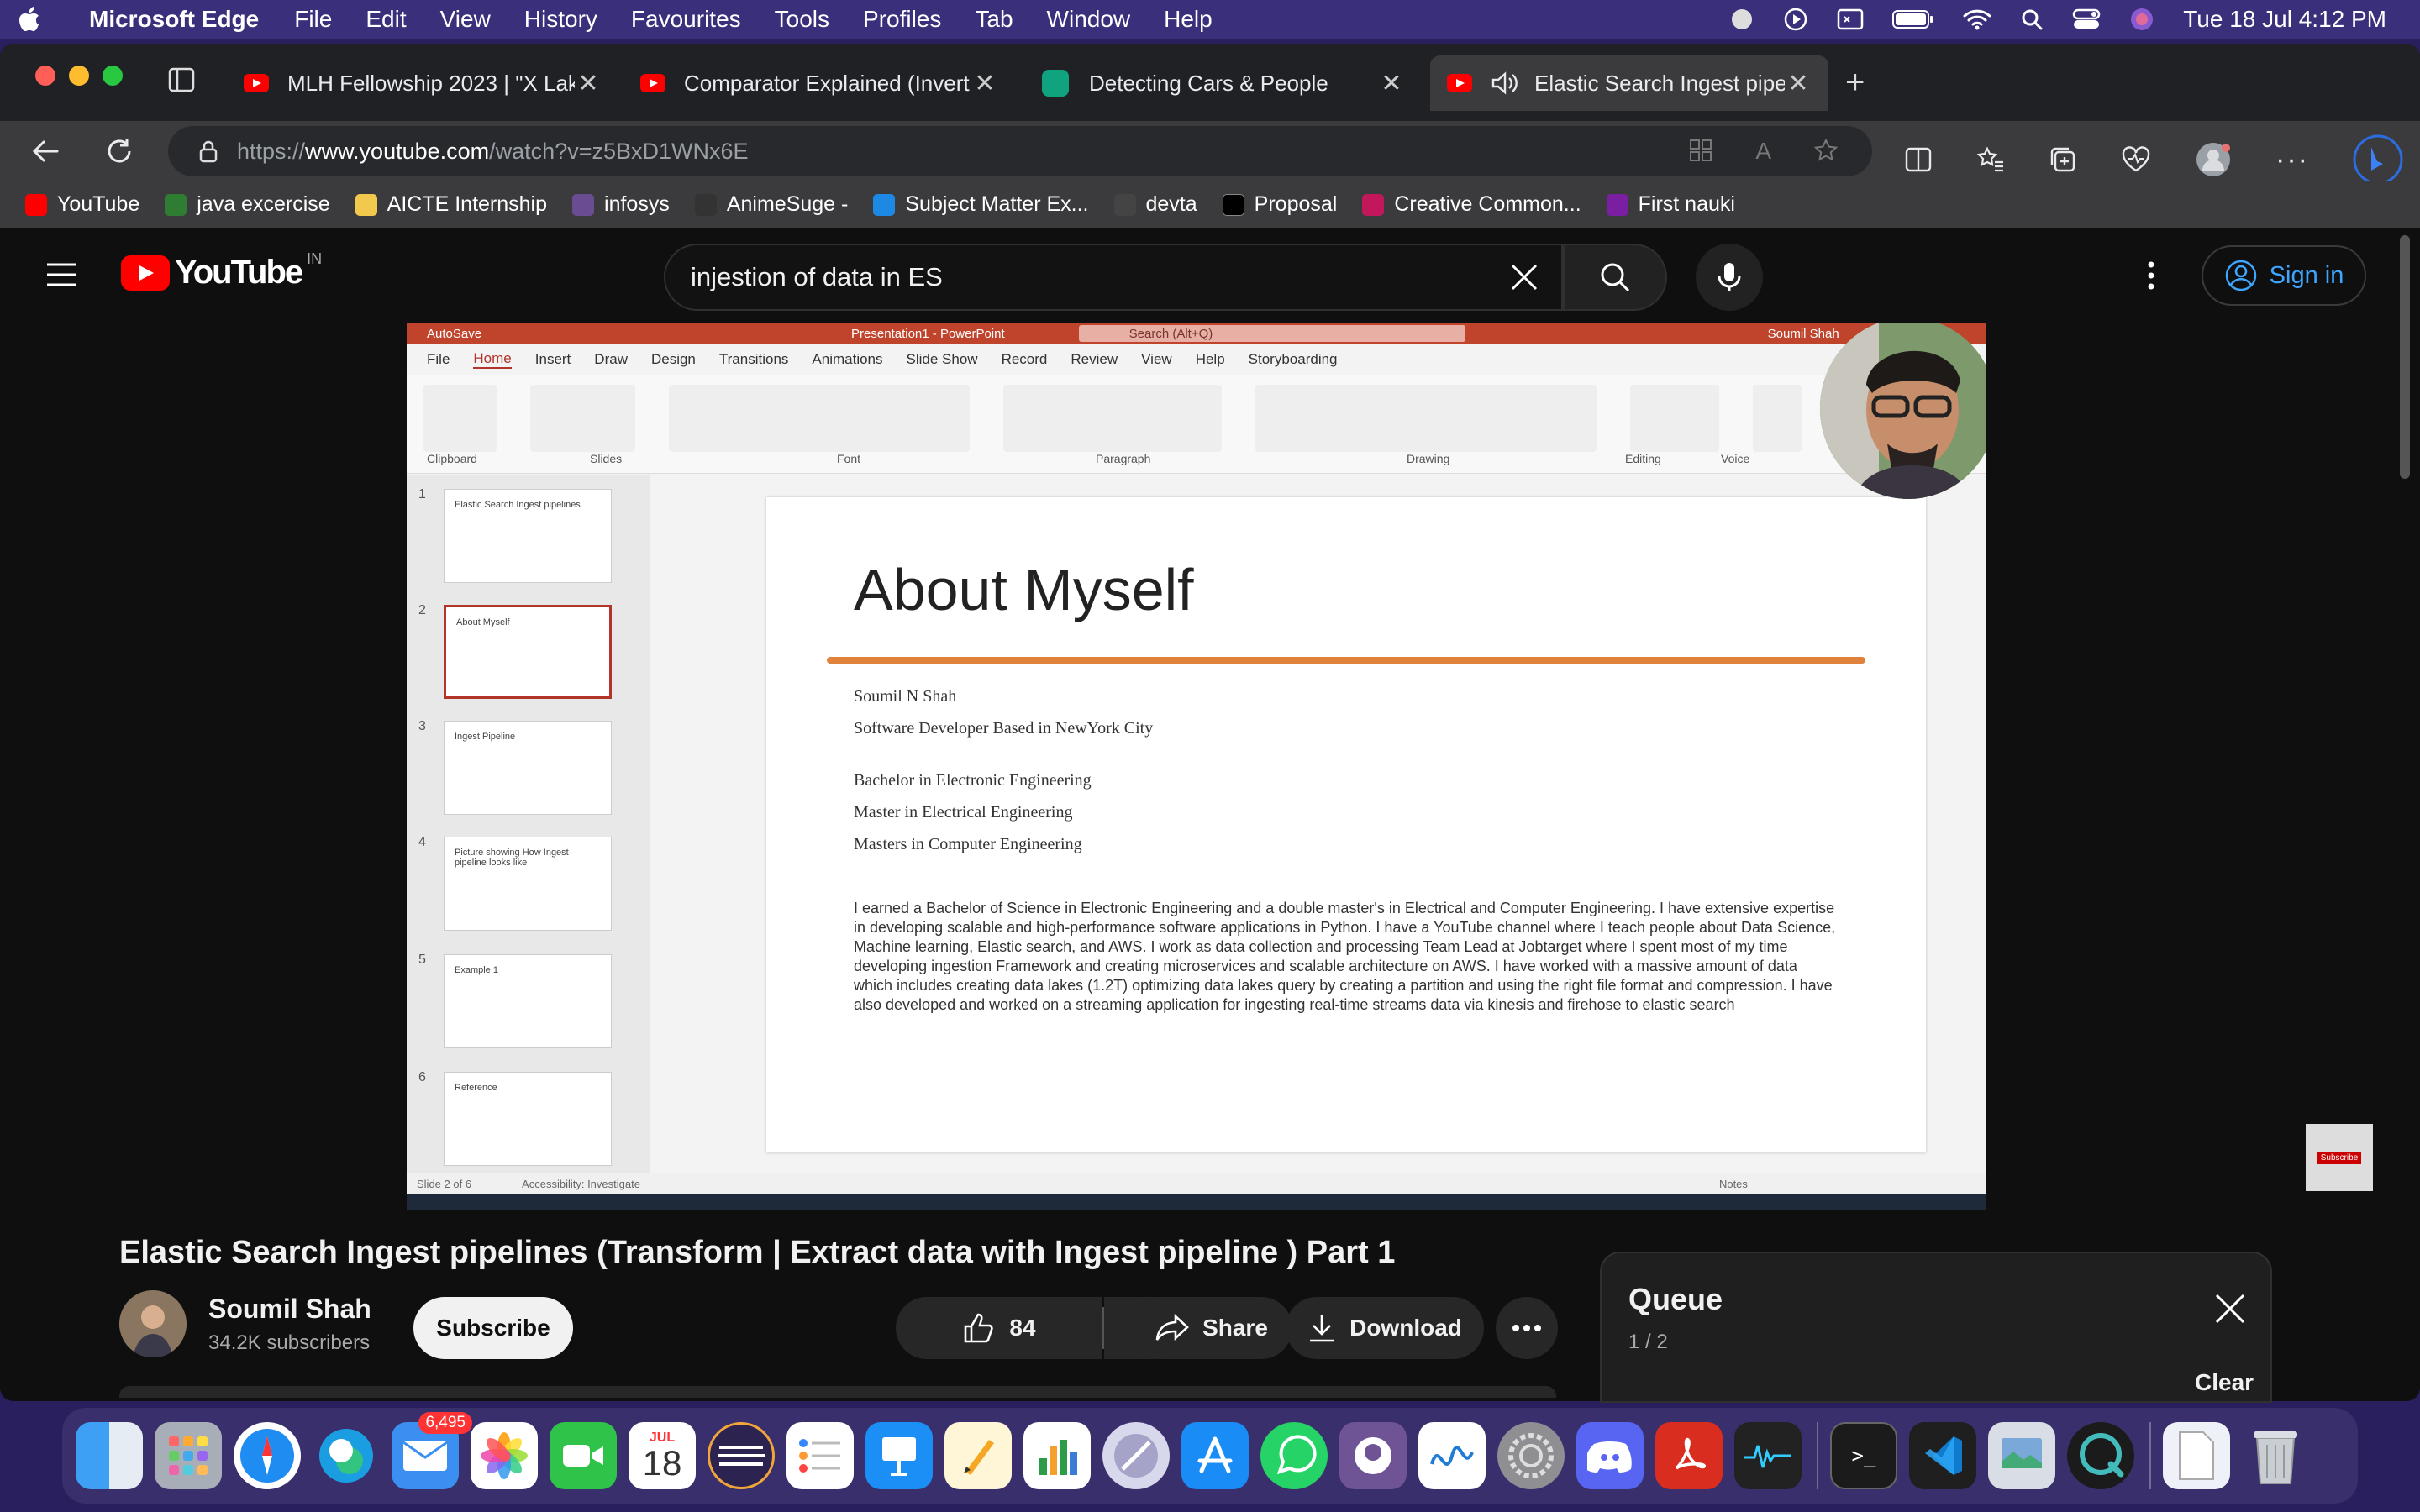  What do you see at coordinates (2213, 159) in the screenshot?
I see `profile-avatar-icon` at bounding box center [2213, 159].